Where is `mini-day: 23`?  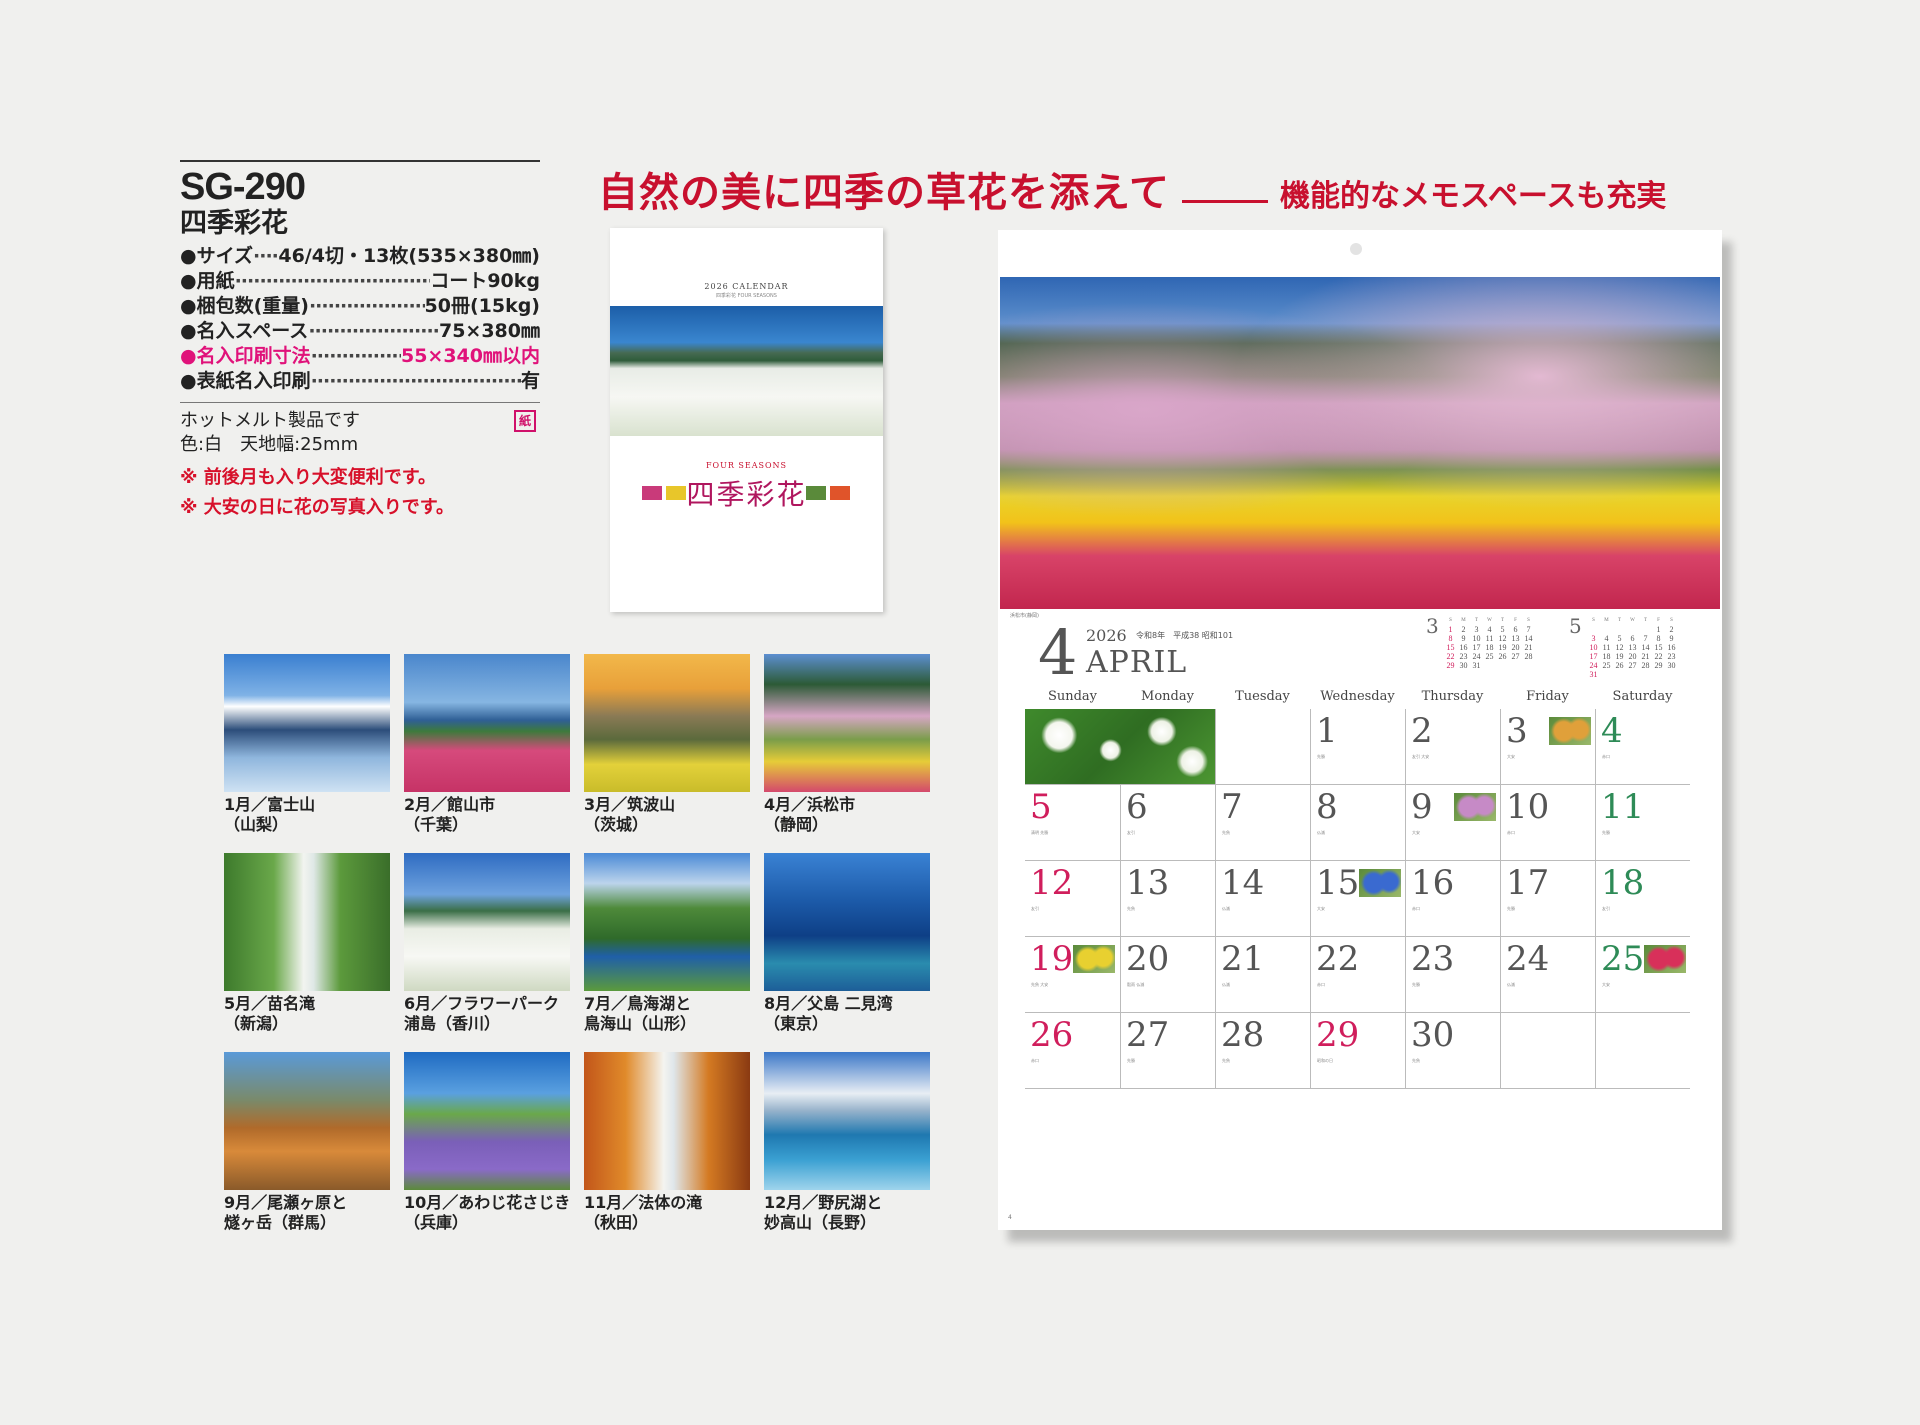
mini-day: 23 is located at coordinates (1463, 656).